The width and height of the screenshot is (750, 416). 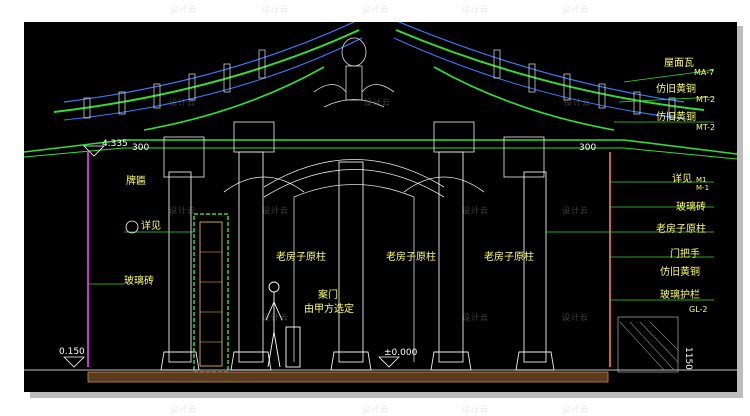 I want to click on dim-eave-300-left: 300, so click(x=140, y=148).